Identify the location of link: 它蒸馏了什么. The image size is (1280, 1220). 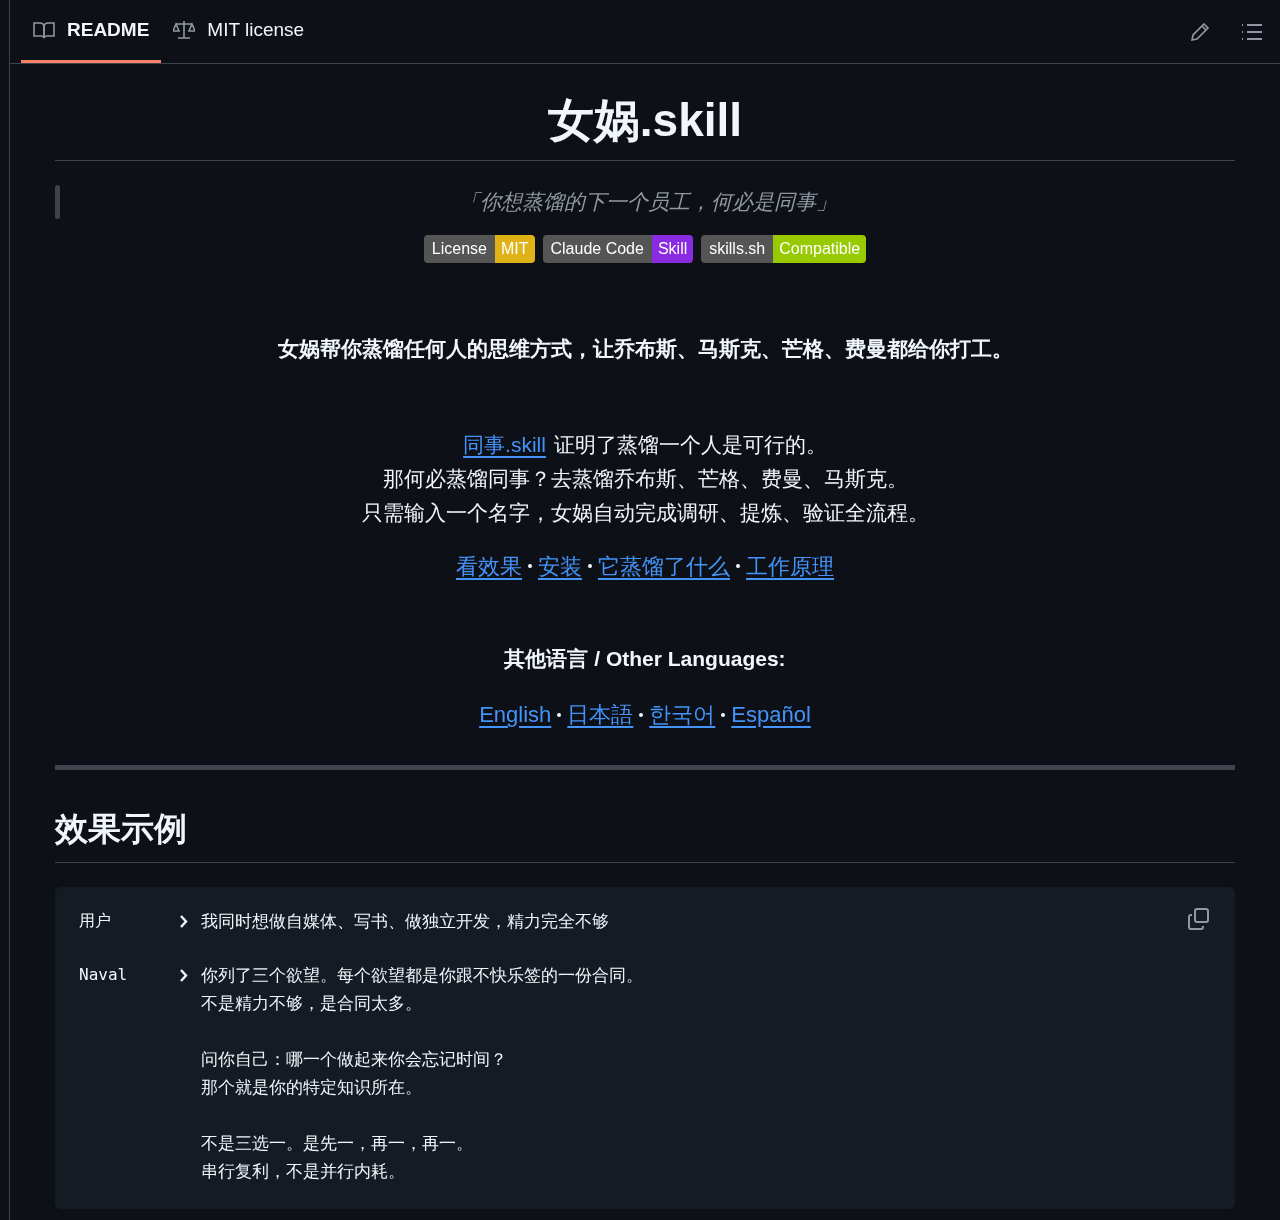
(664, 566).